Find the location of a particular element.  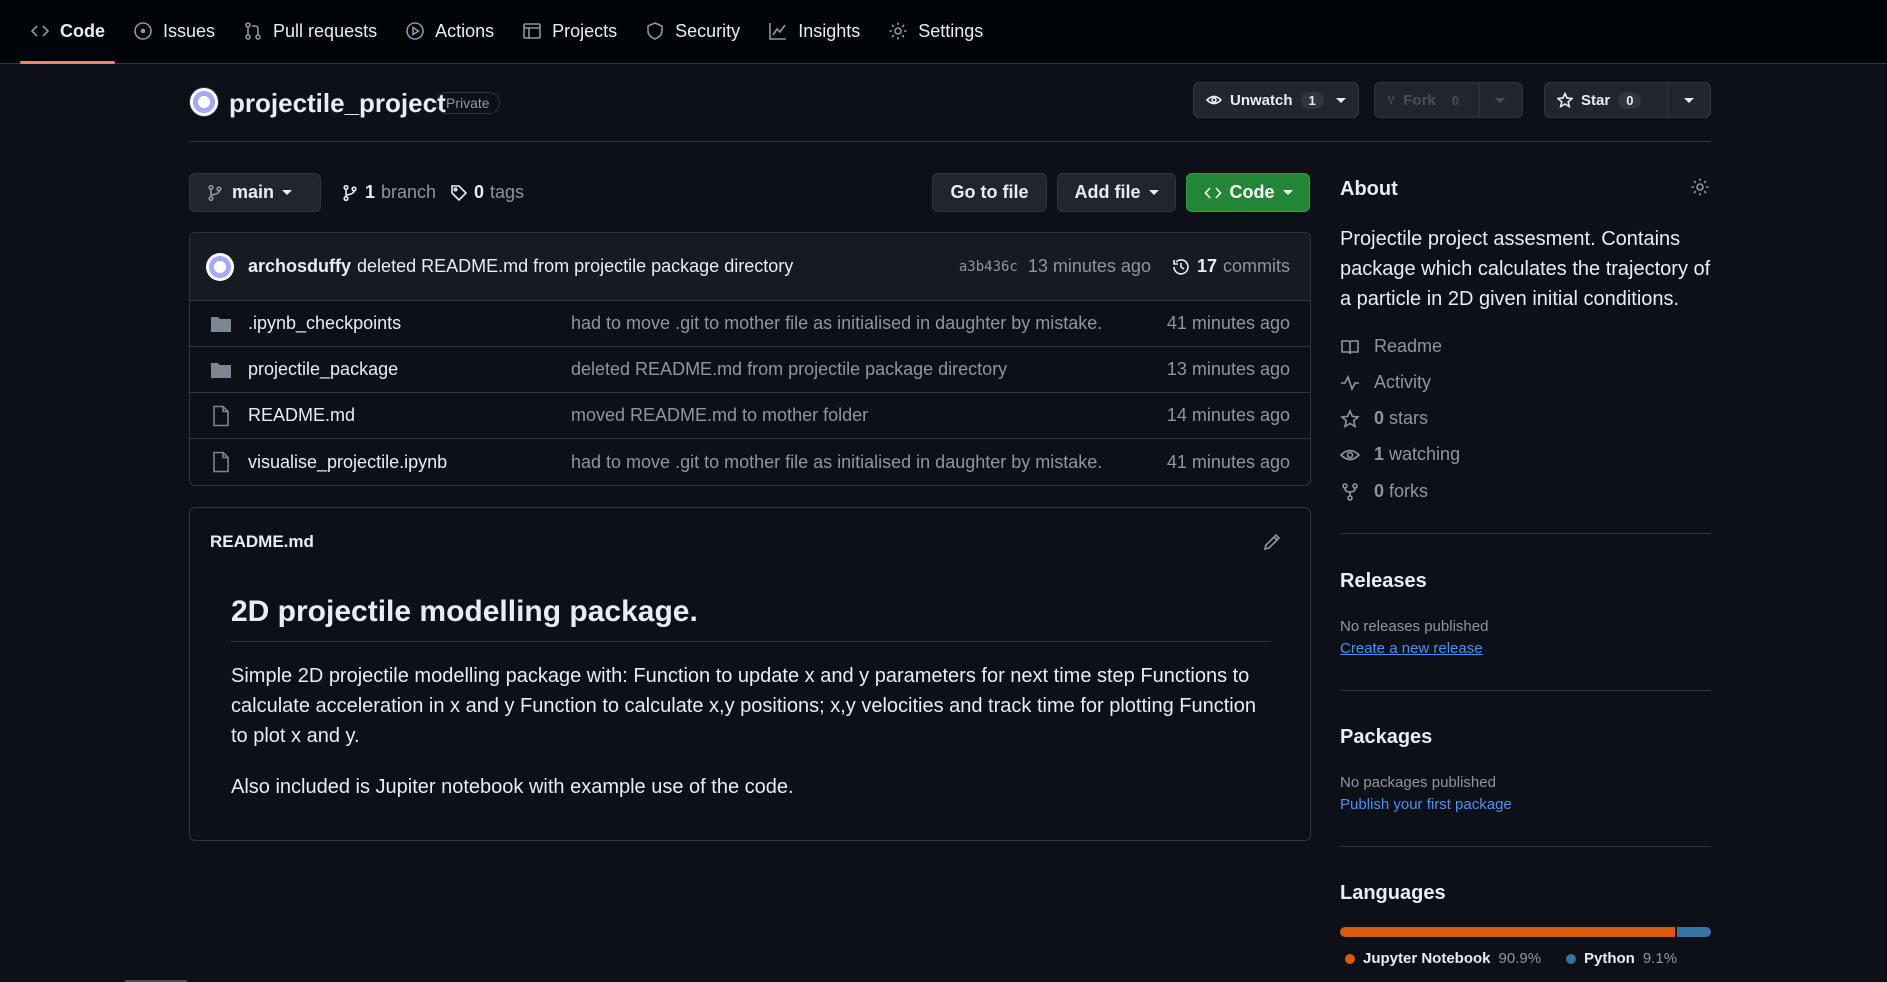

commits-link: 17 commits is located at coordinates (1230, 266).